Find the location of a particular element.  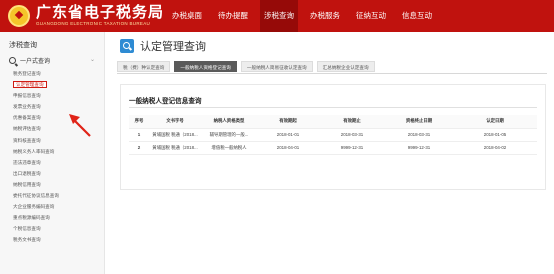

sidebar-item-label: 重点税源编码查询 is located at coordinates (31, 218).